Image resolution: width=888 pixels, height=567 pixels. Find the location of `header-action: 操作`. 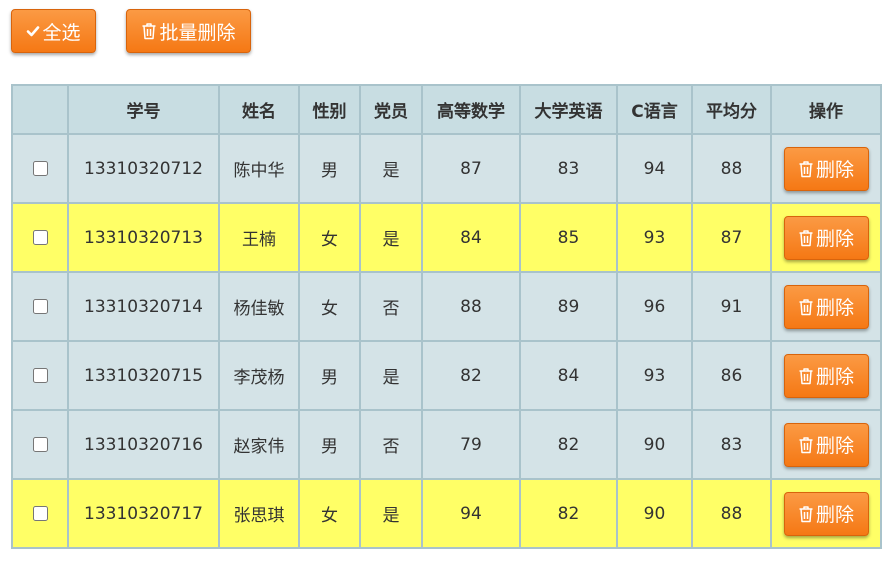

header-action: 操作 is located at coordinates (826, 109).